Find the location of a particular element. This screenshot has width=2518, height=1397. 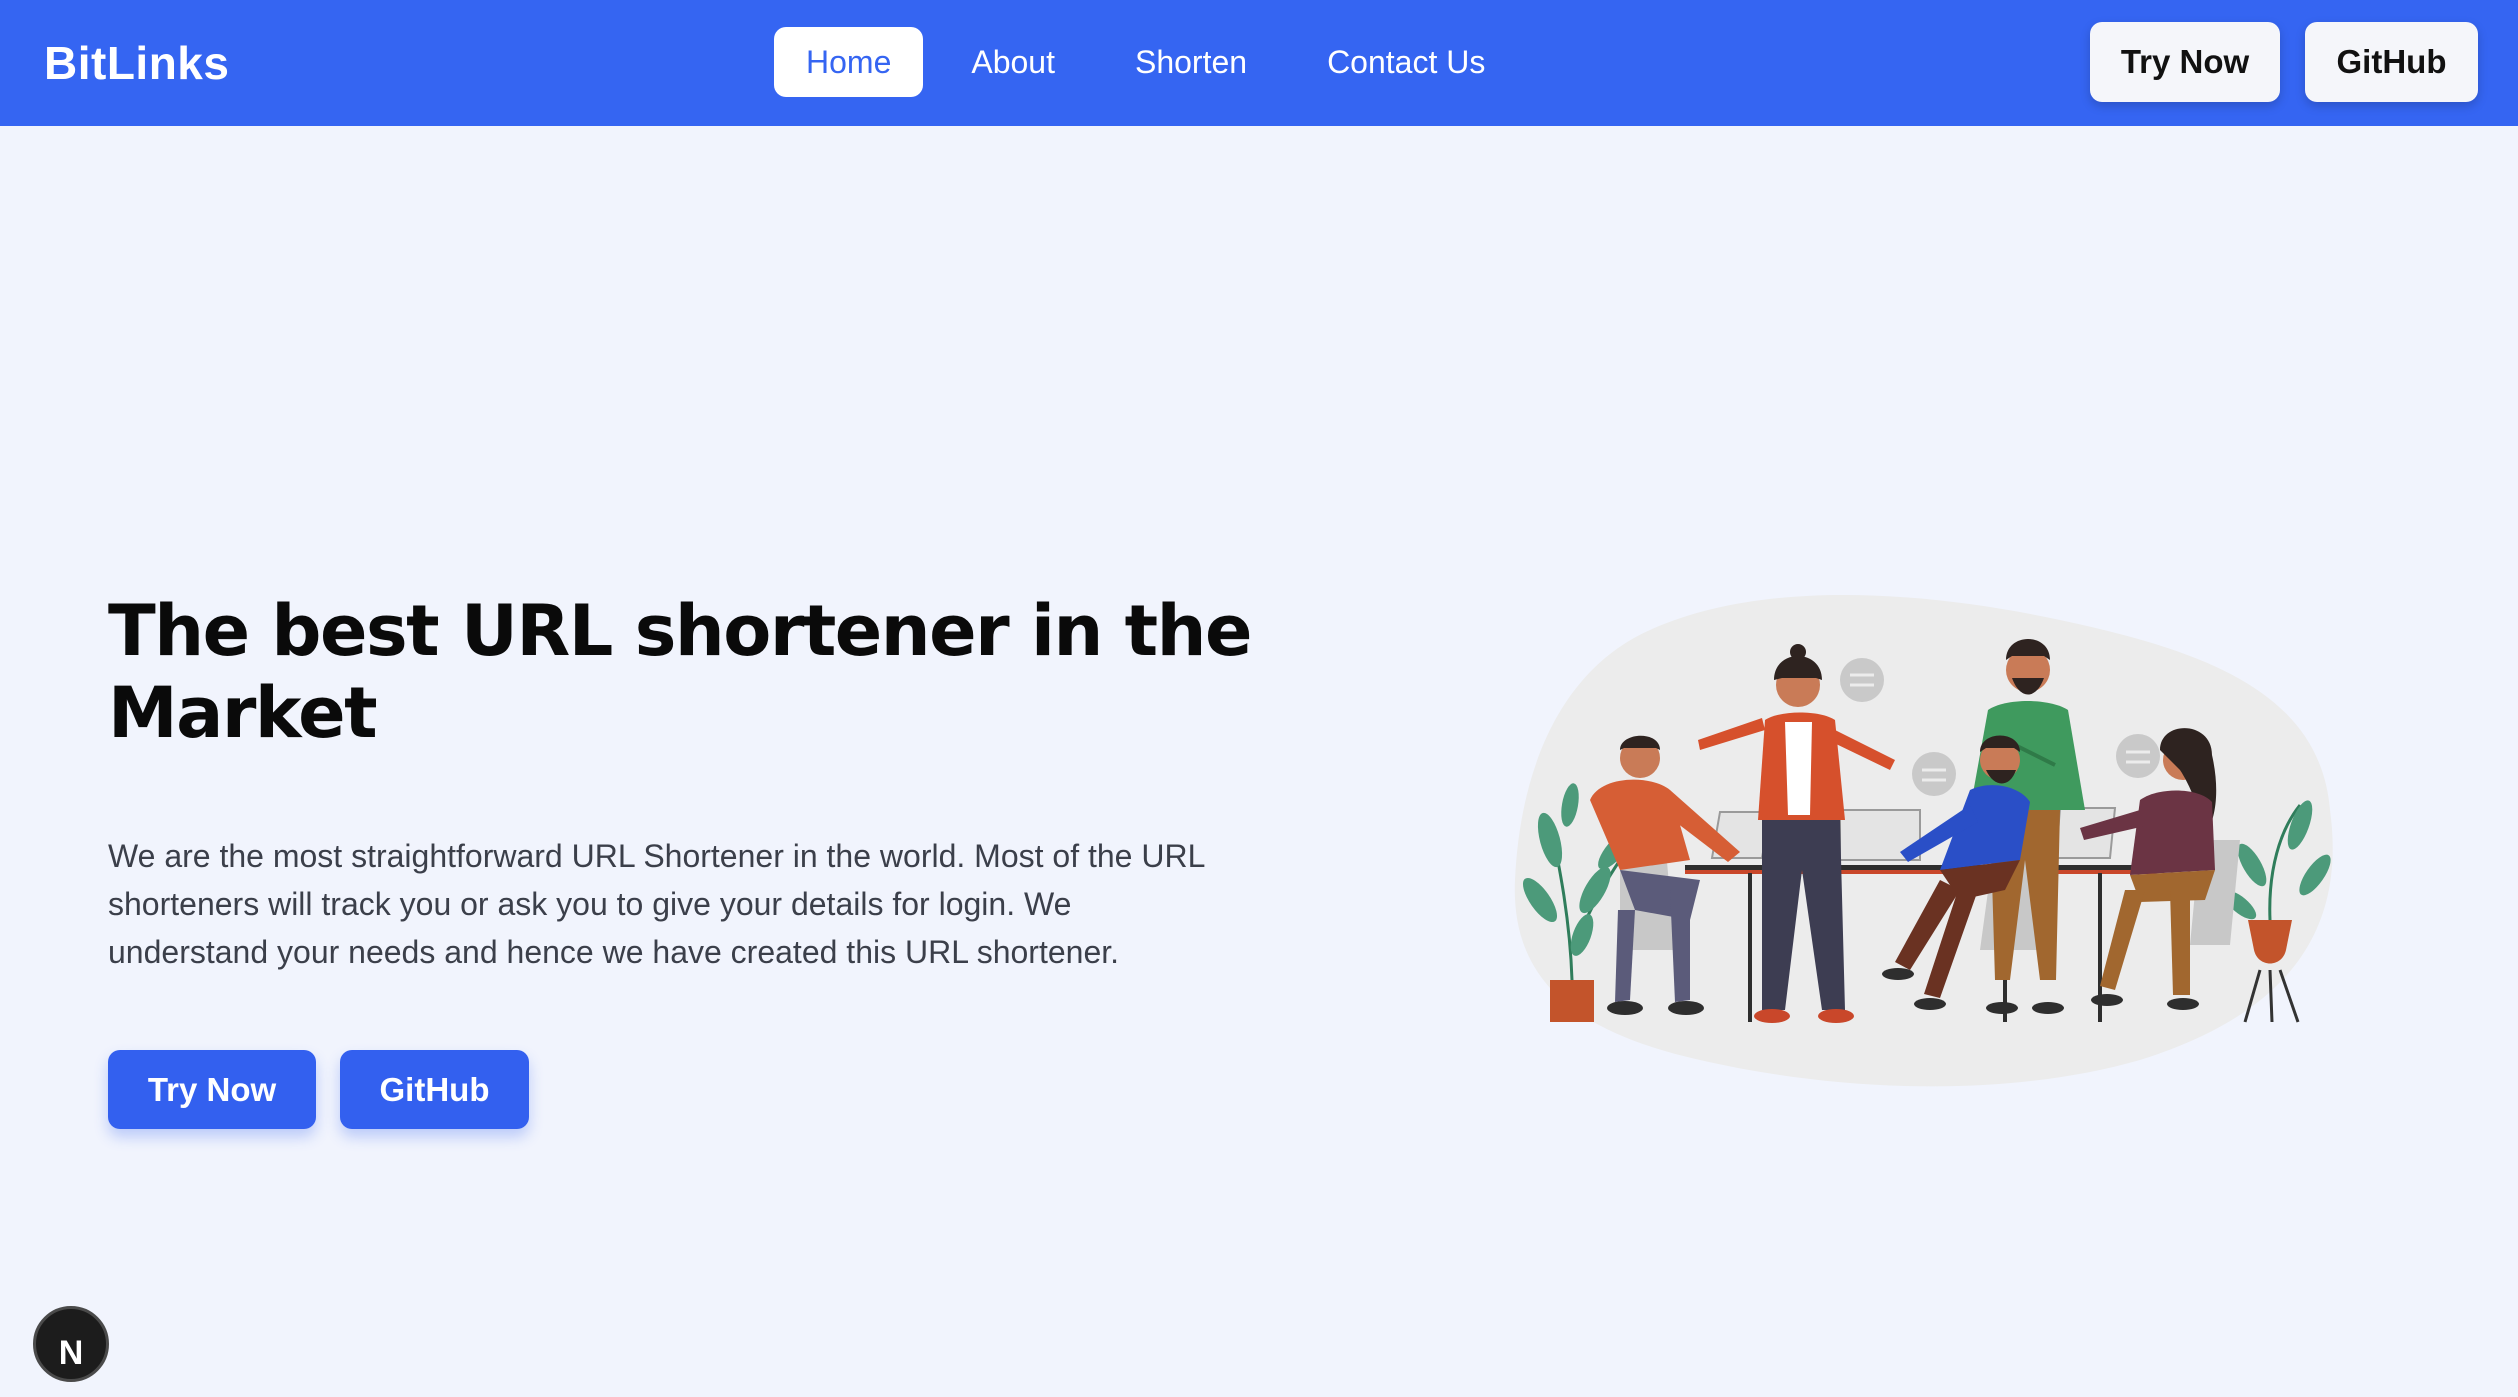

hero-github-button: GitHub is located at coordinates (434, 1089).